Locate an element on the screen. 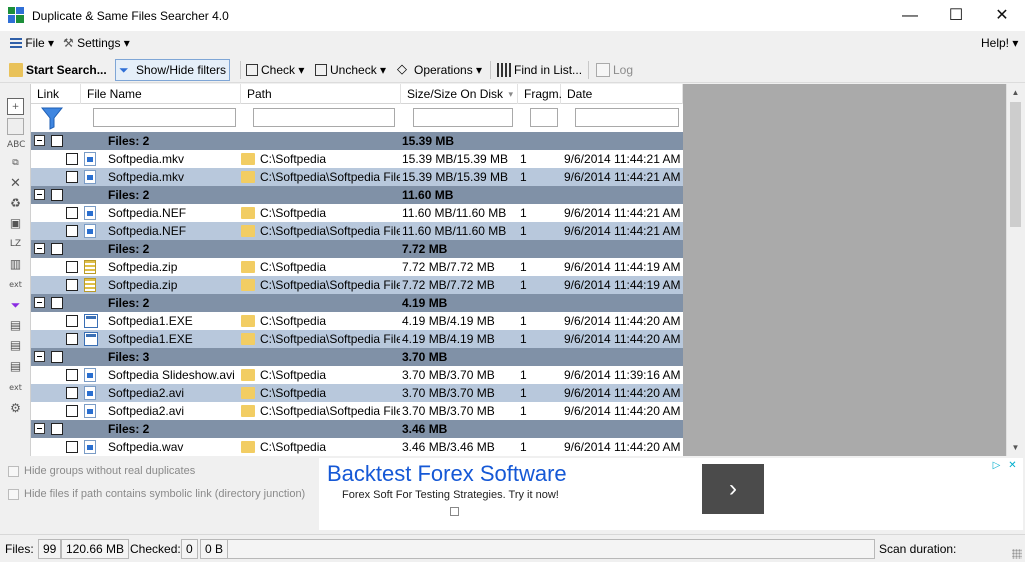 Image resolution: width=1025 pixels, height=562 pixels. header-fragm: Fragm. is located at coordinates (540, 94).